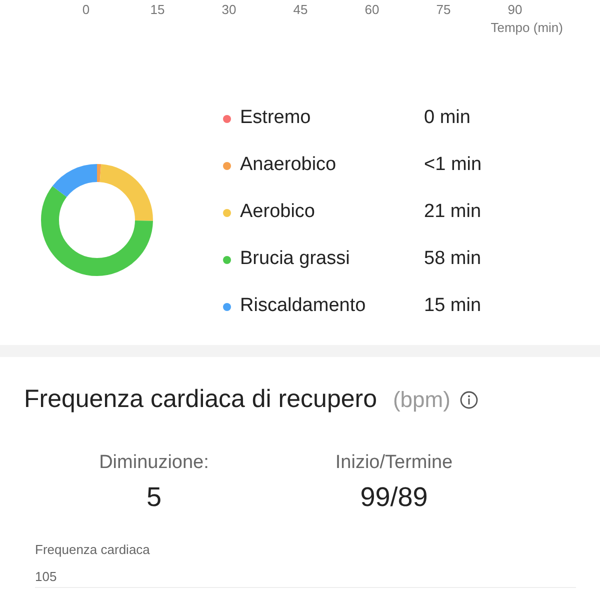 Image resolution: width=600 pixels, height=600 pixels. I want to click on chart-axis-title: Frequenza cardiaca, so click(93, 549).